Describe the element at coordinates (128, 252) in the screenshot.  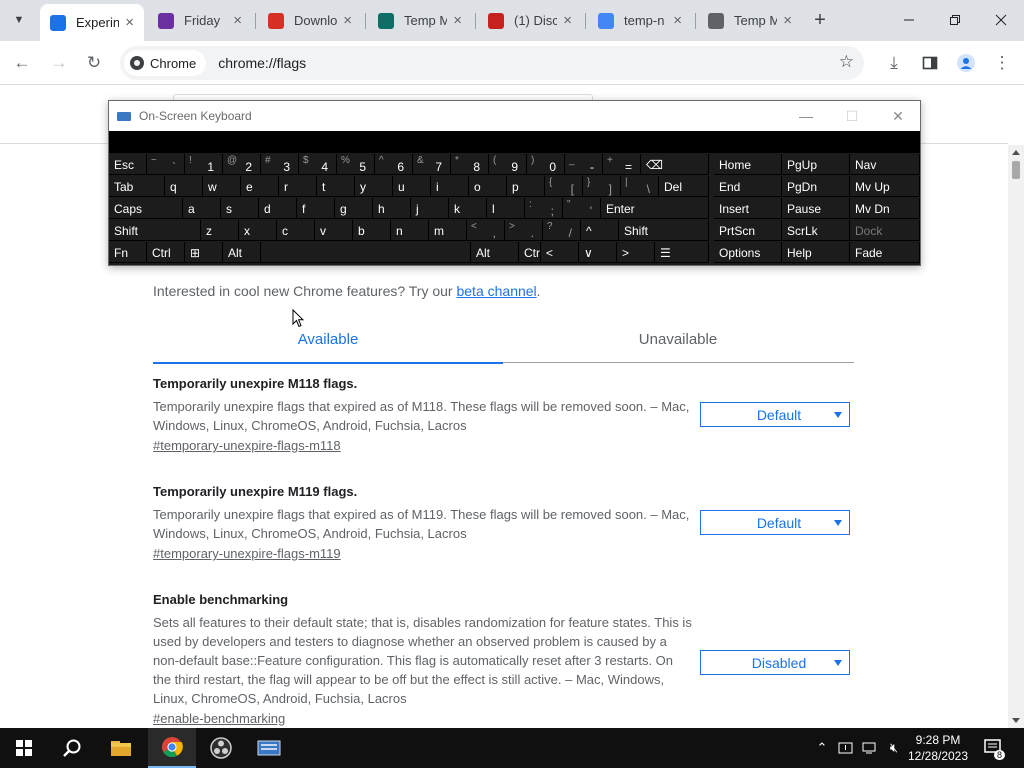
I see `osk-key: Fn` at that location.